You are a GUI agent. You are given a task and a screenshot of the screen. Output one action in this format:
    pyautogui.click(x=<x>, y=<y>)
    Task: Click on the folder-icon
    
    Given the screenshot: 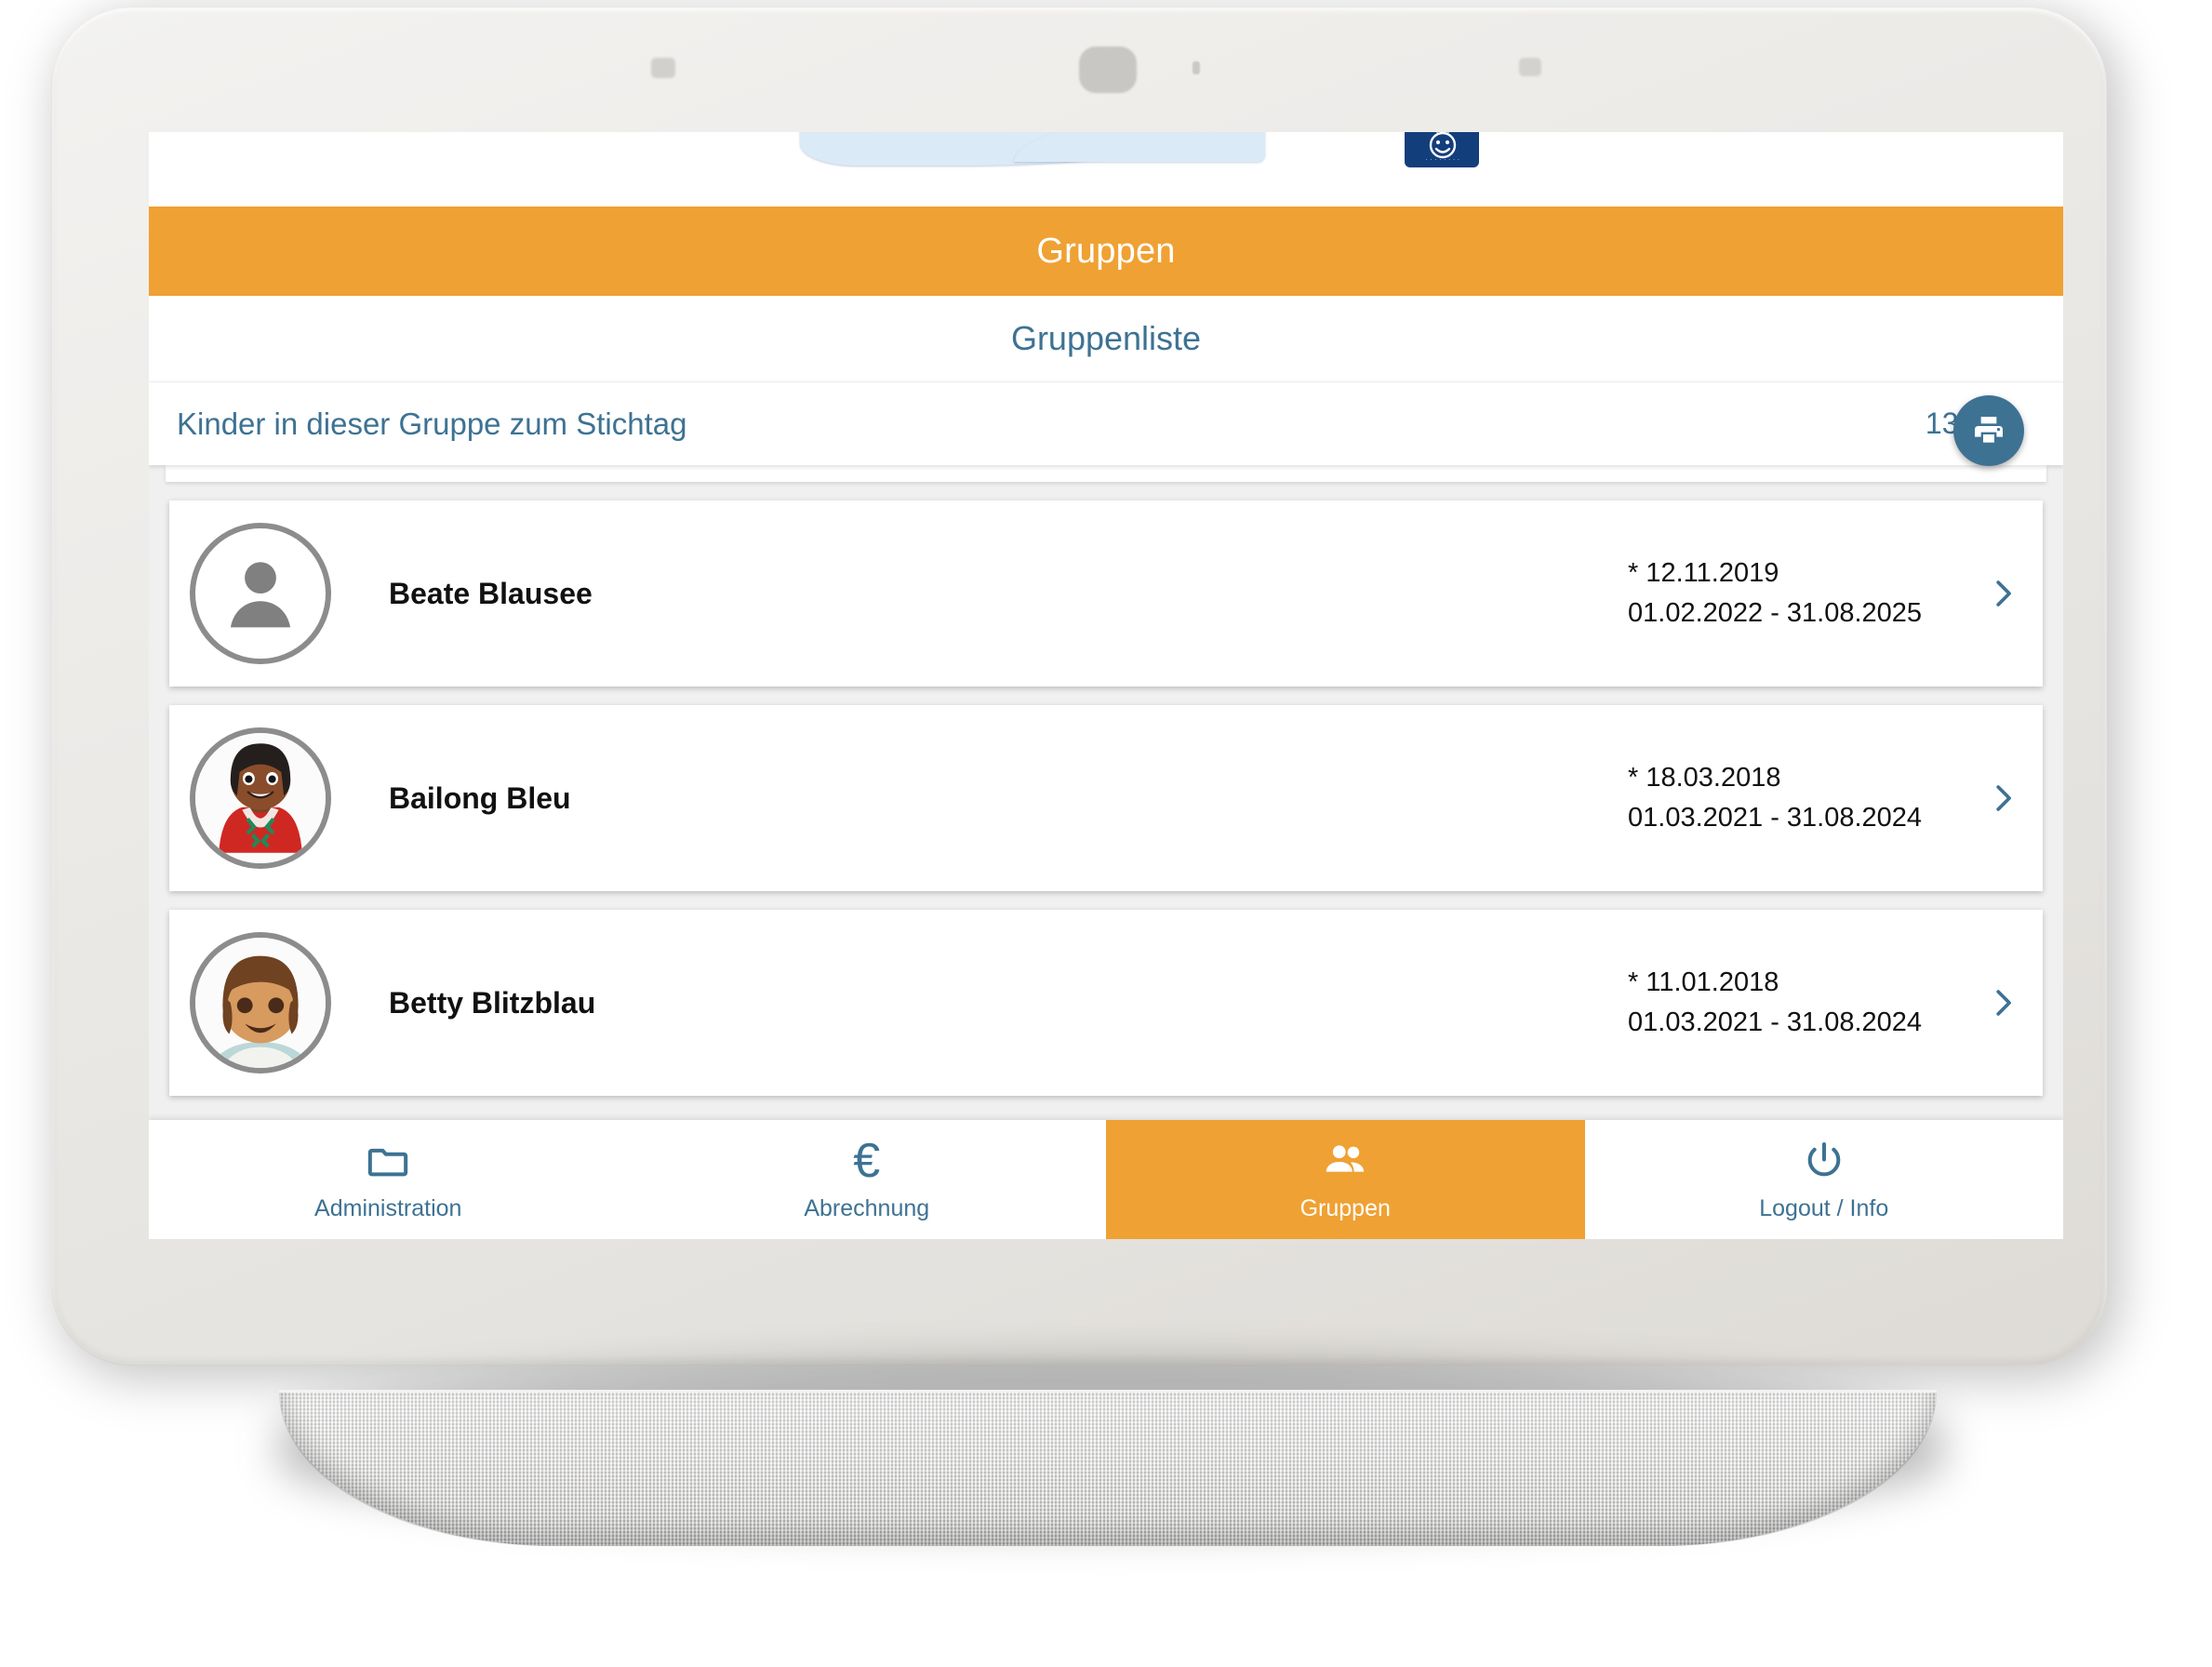 What is the action you would take?
    pyautogui.click(x=387, y=1161)
    